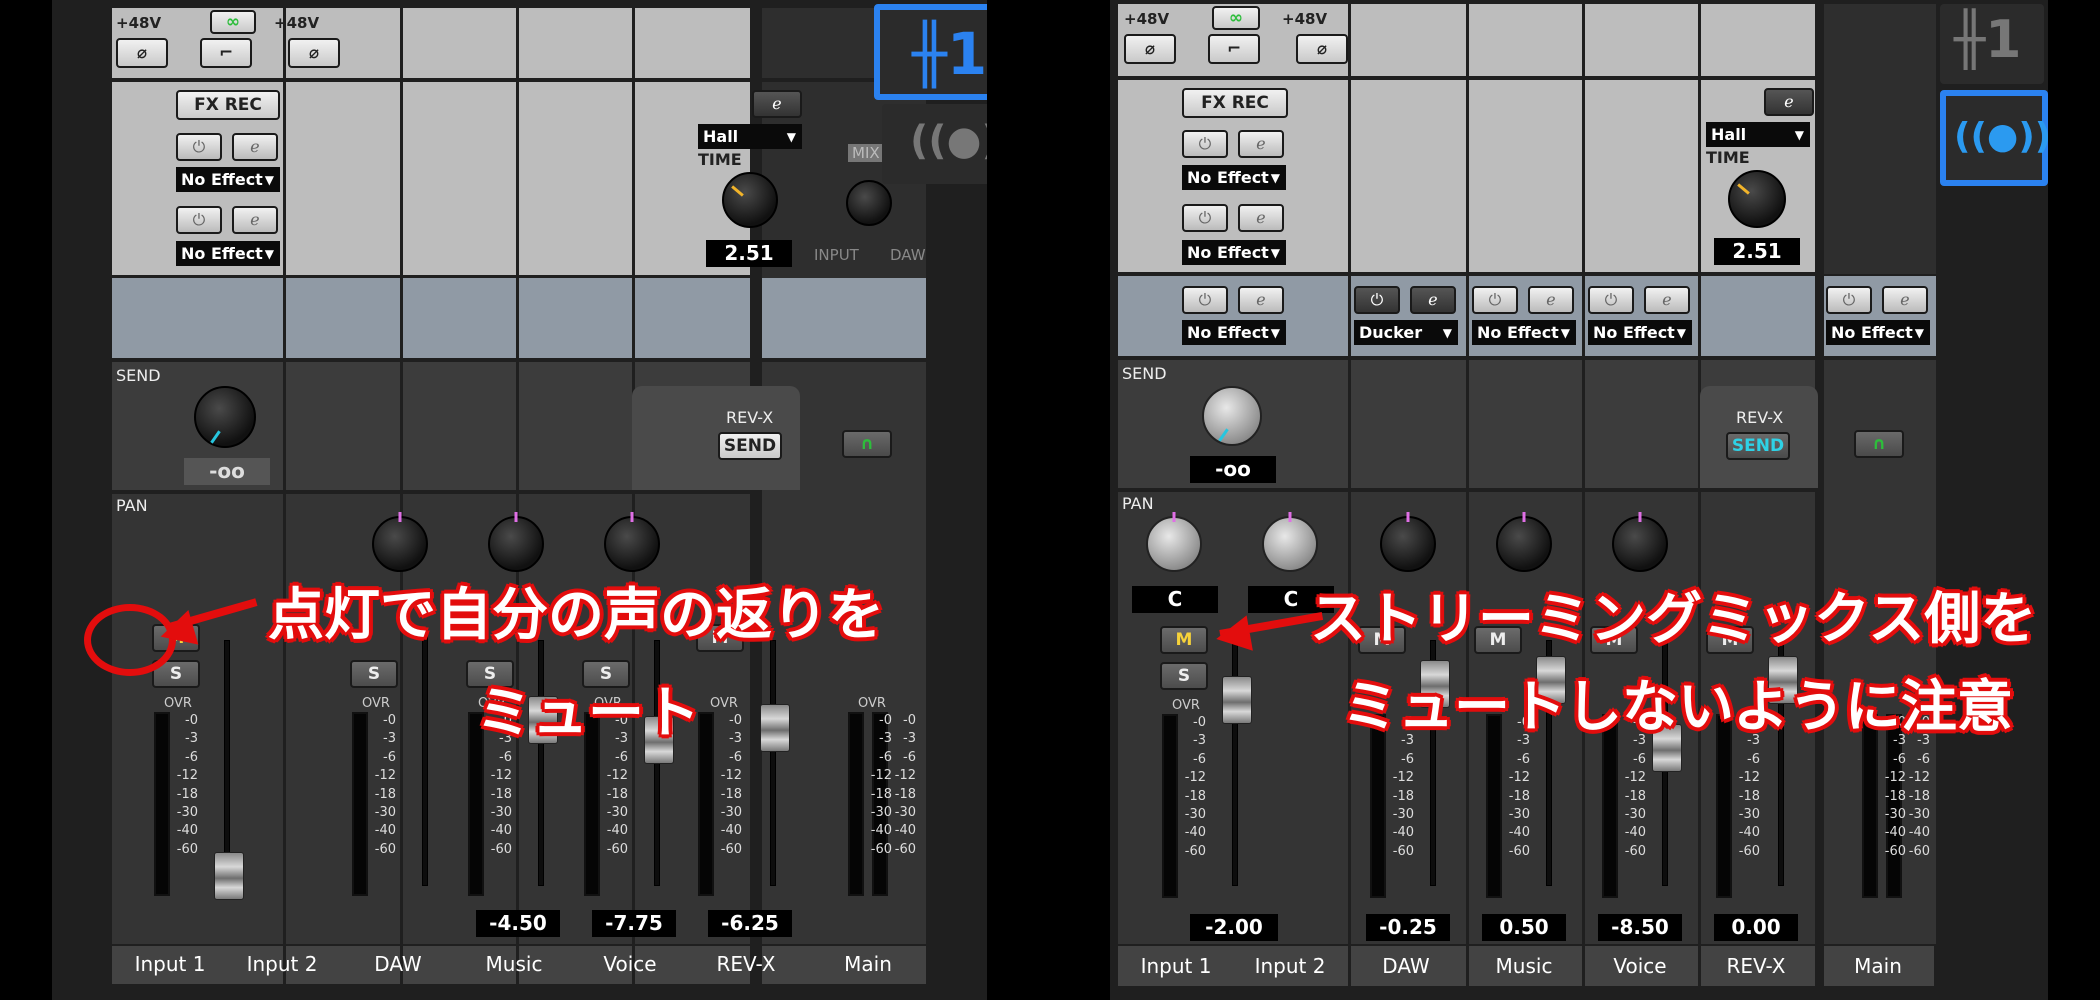  I want to click on level-meter, so click(1170, 806).